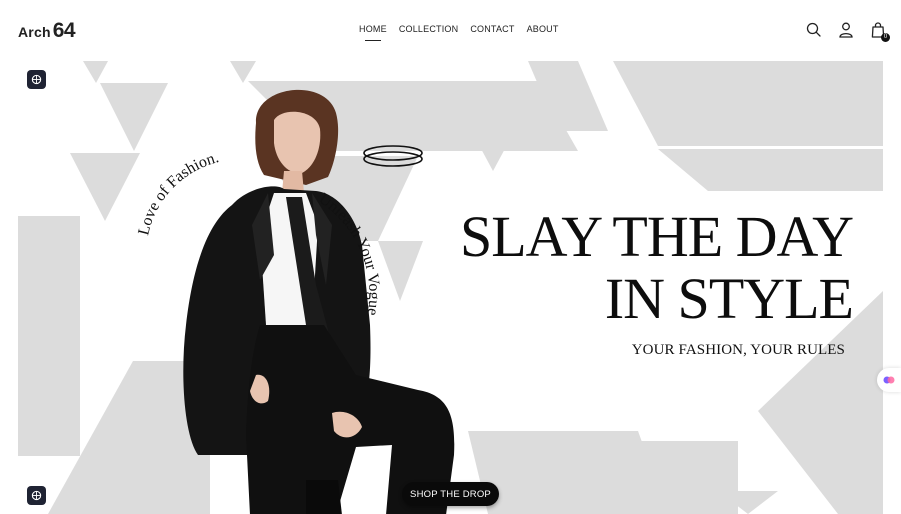 The image size is (901, 514). Describe the element at coordinates (64, 30) in the screenshot. I see `brand-number: 64` at that location.